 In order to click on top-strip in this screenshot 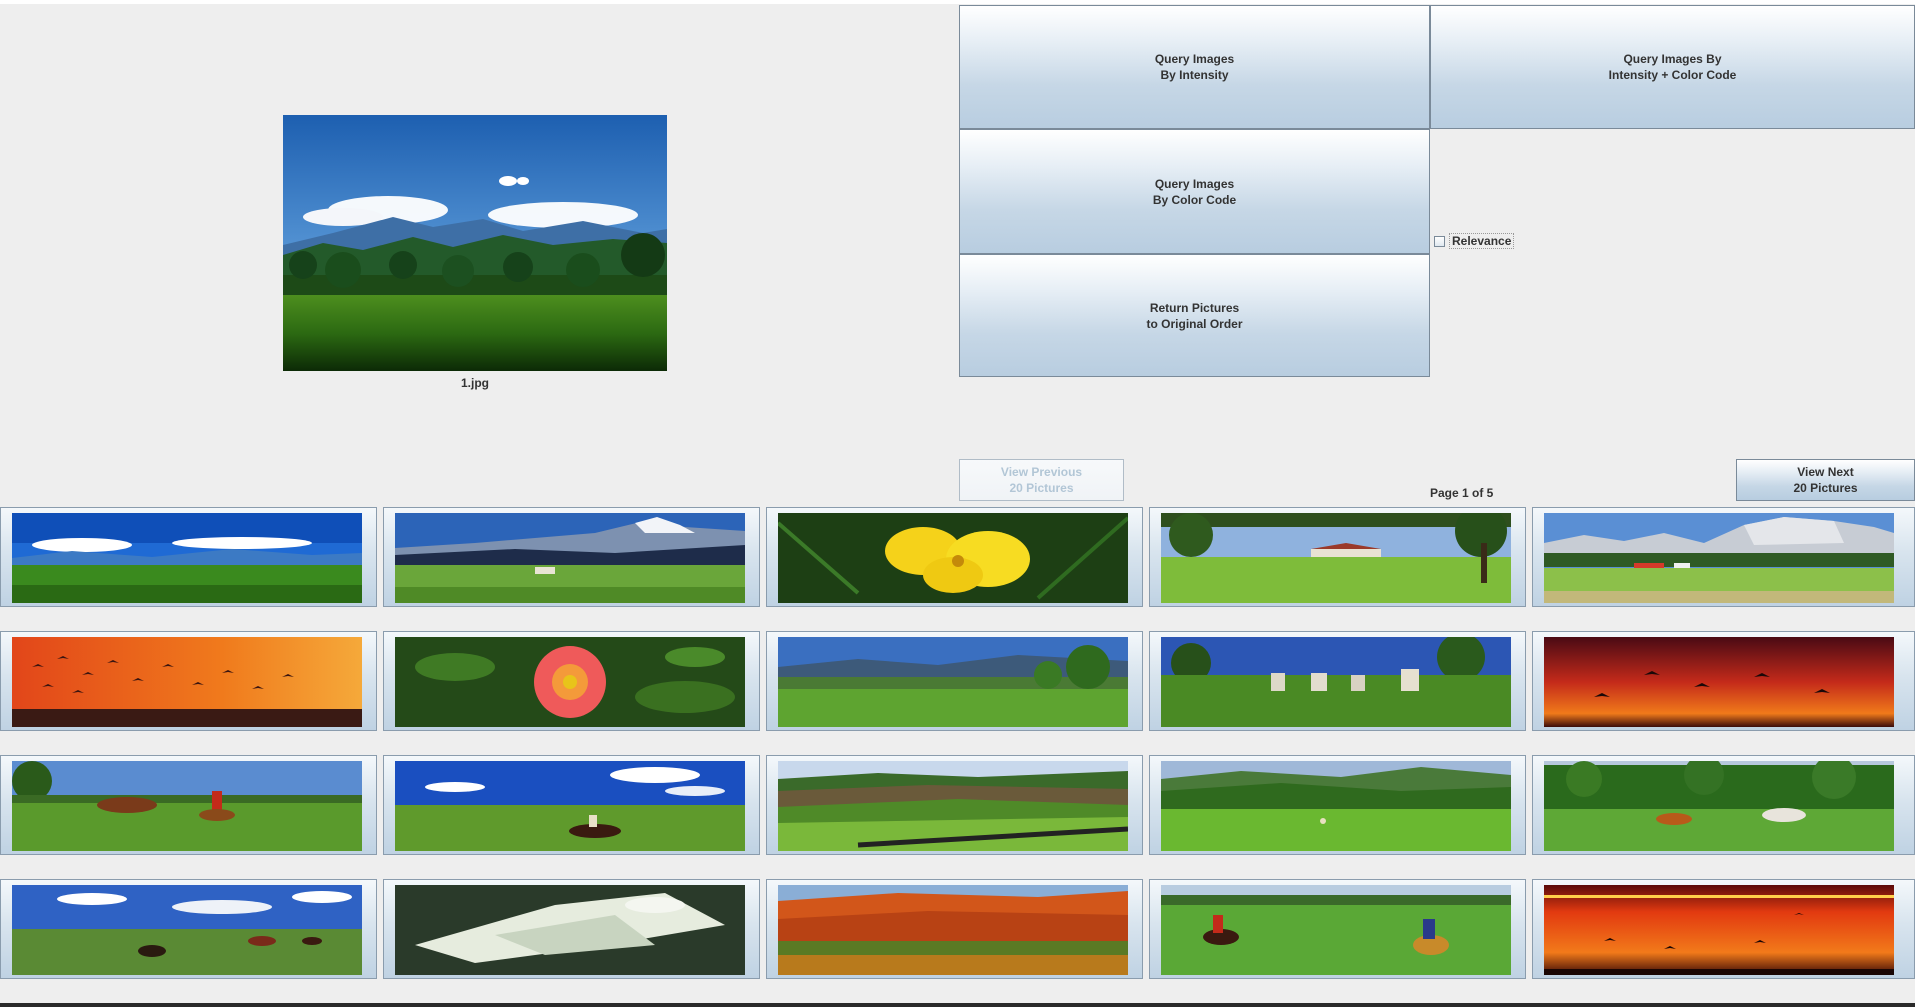, I will do `click(957, 2)`.